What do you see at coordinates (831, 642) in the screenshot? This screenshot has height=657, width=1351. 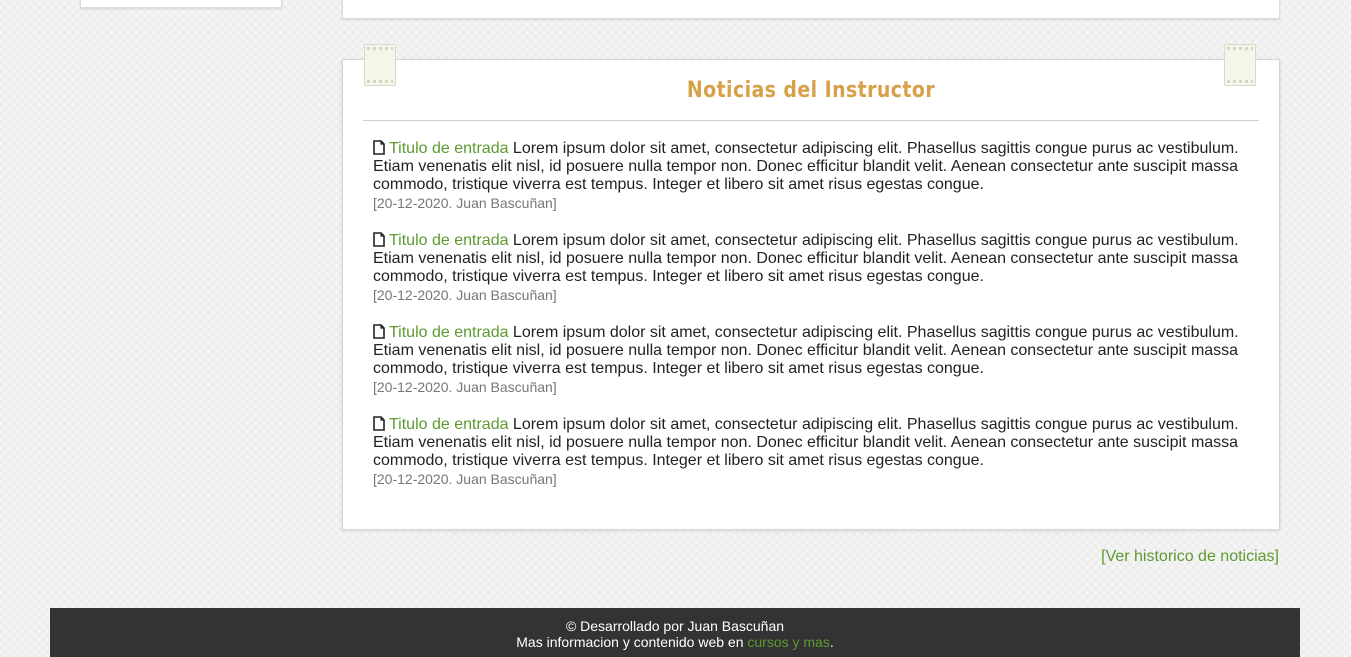 I see `footer-more-suffix: .` at bounding box center [831, 642].